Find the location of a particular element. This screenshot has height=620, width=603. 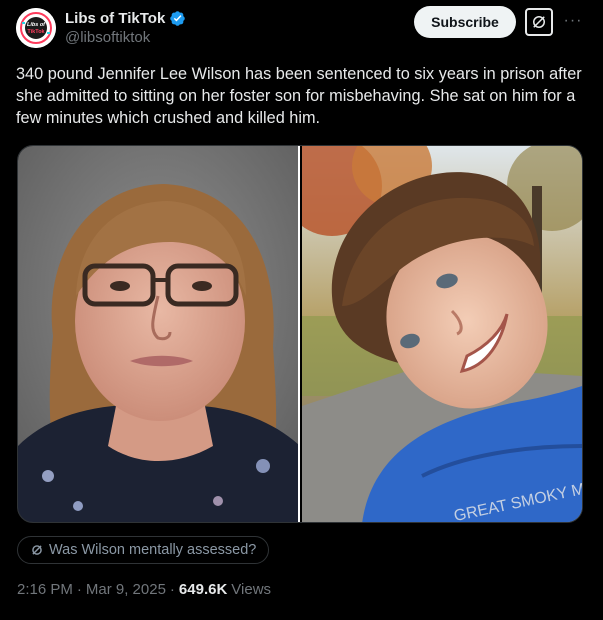

author-name-row: Libs of TikTok is located at coordinates (125, 18).